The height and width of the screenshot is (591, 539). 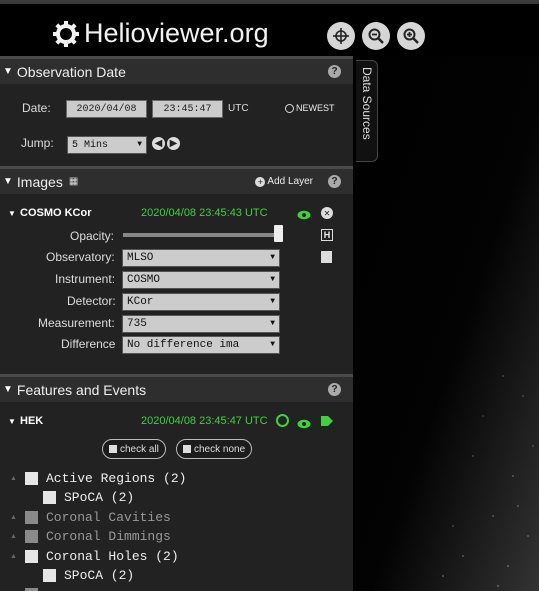 What do you see at coordinates (73, 181) in the screenshot?
I see `grid-icon: ▦` at bounding box center [73, 181].